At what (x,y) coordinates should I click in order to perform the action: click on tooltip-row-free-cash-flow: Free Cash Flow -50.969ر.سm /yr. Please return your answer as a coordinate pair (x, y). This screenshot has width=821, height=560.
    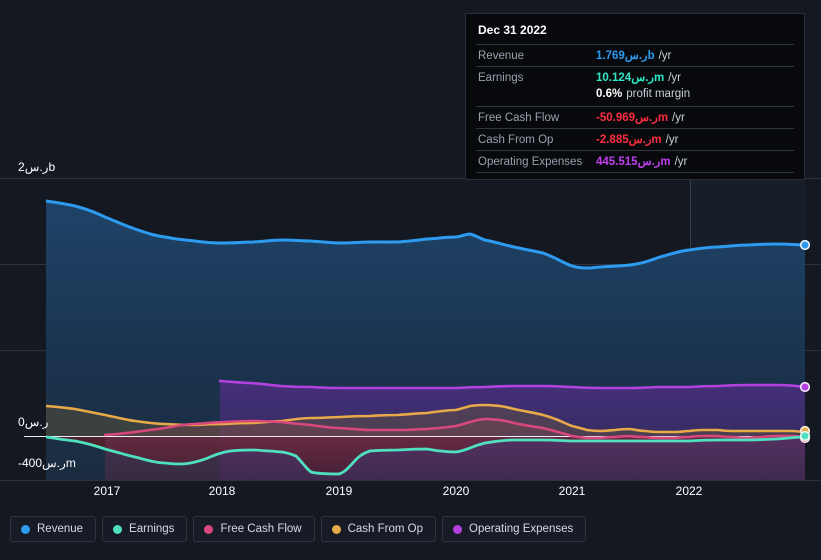
    Looking at the image, I should click on (635, 117).